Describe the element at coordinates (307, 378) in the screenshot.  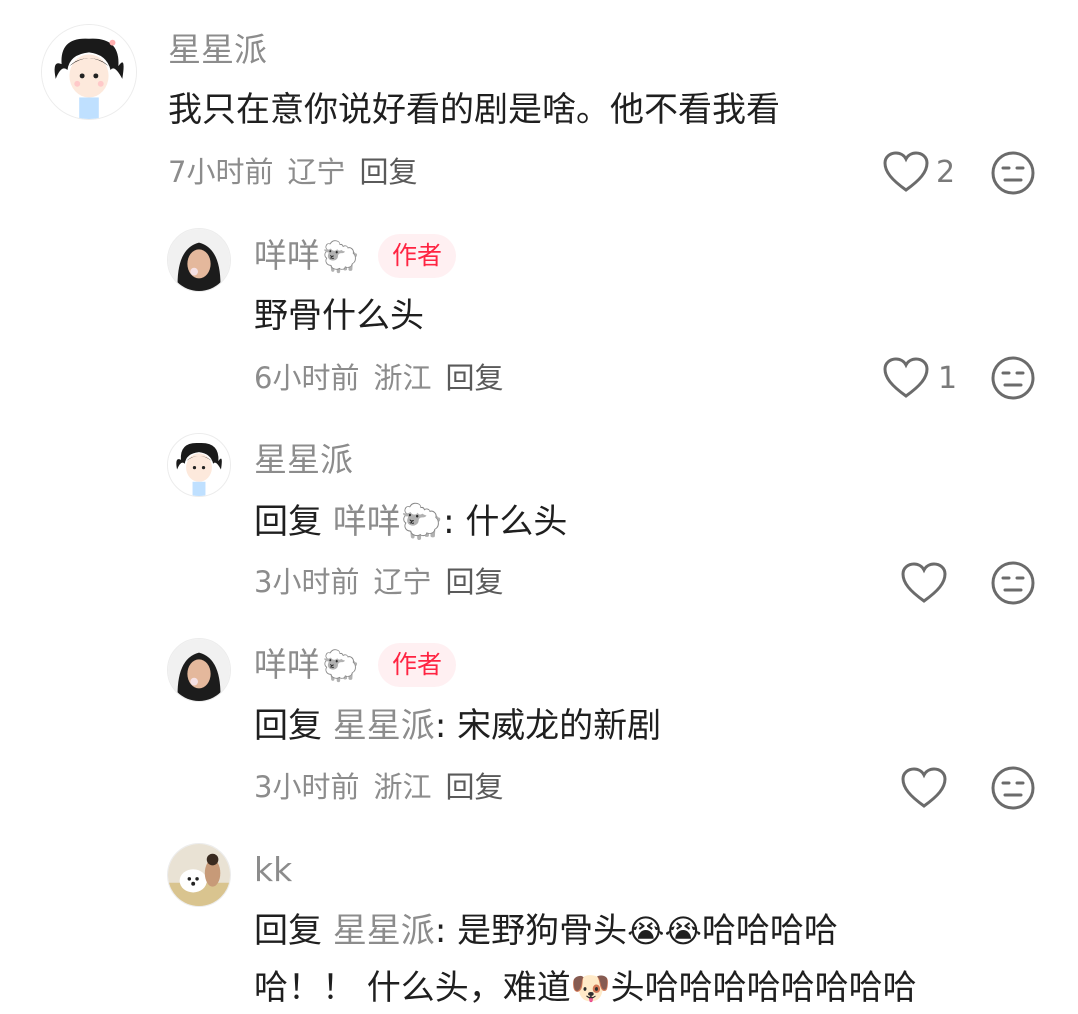
I see `timestamp: 6小时前` at that location.